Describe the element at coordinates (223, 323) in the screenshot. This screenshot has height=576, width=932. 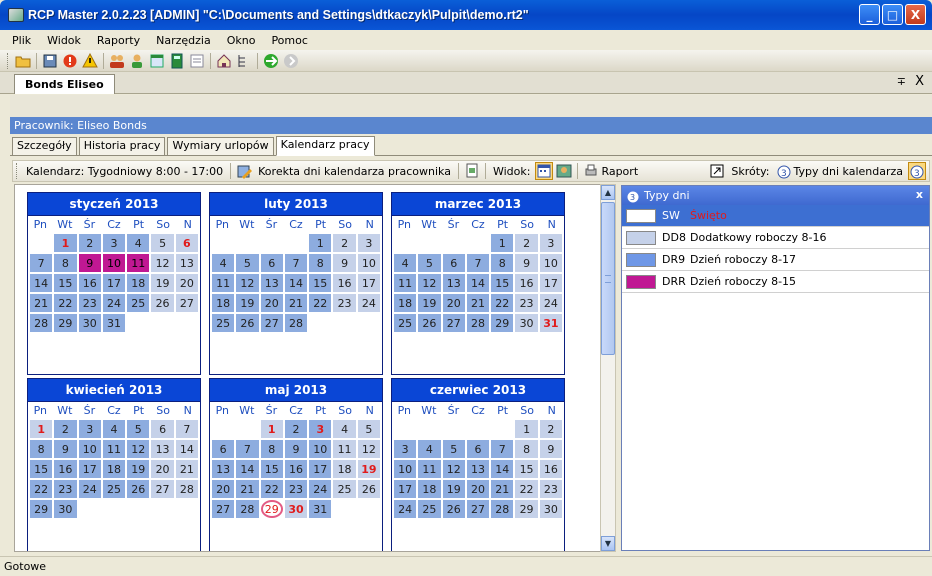
I see `day-cell: 25` at that location.